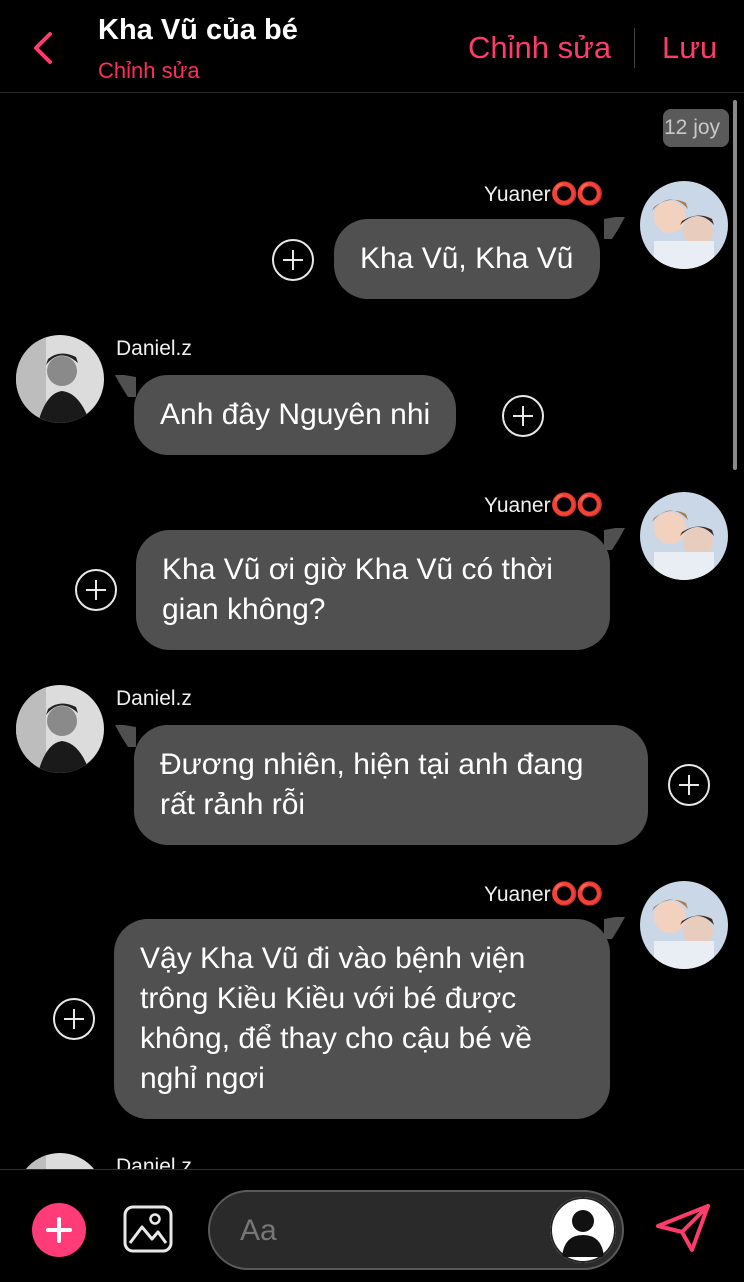 This screenshot has height=1282, width=744. Describe the element at coordinates (696, 128) in the screenshot. I see `time-badge: 12 joy` at that location.